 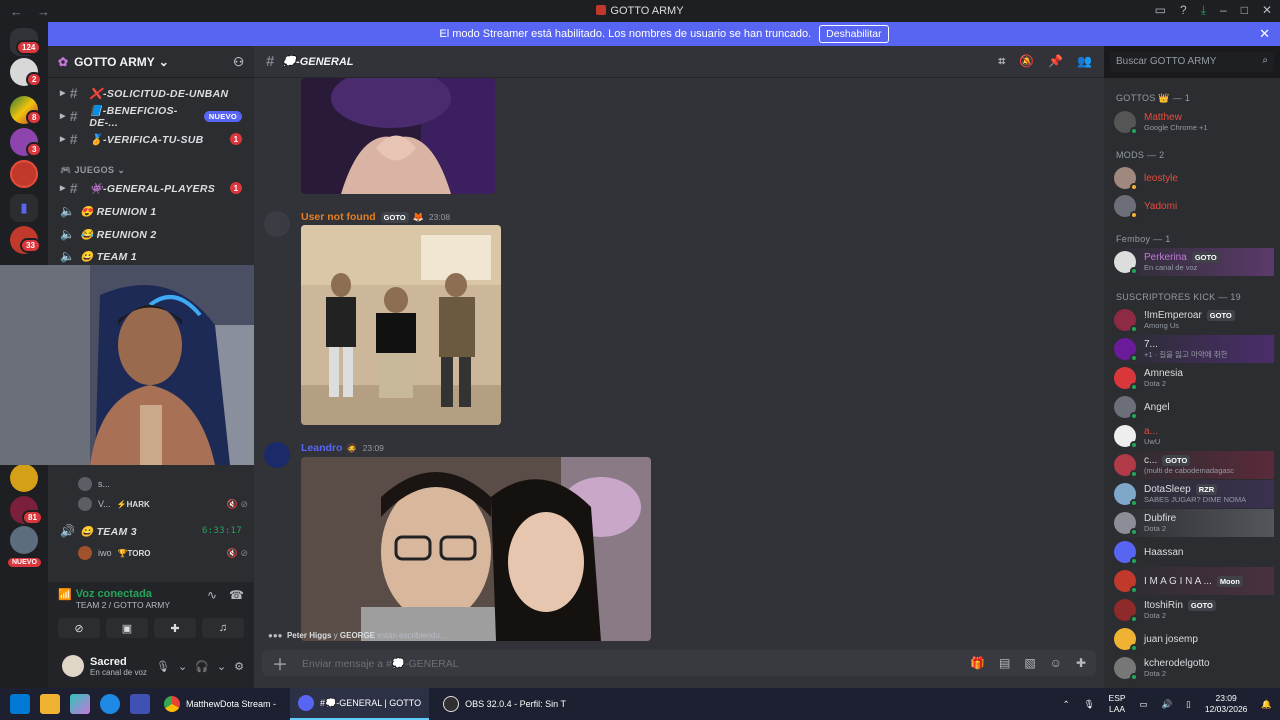 I want to click on member-item: Dubfire Dota 2, so click(x=1194, y=523).